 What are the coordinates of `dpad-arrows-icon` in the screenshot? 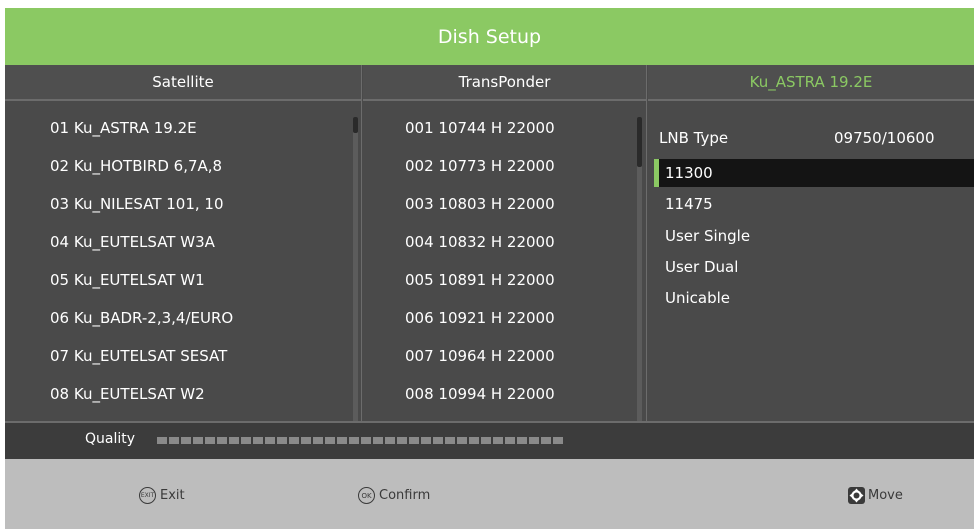 It's located at (856, 495).